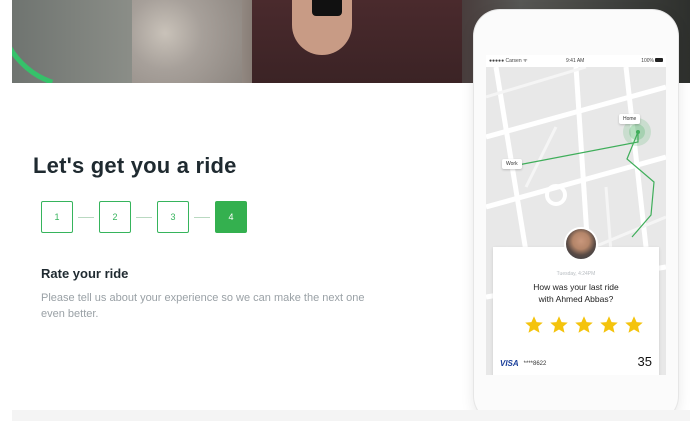 The height and width of the screenshot is (421, 690). I want to click on hero-phone, so click(327, 8).